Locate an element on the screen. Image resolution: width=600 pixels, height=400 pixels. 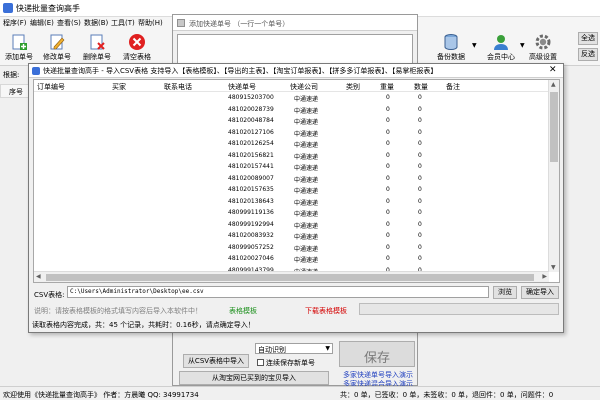
cell-tracking-number: 481020156821 is located at coordinates (251, 155).